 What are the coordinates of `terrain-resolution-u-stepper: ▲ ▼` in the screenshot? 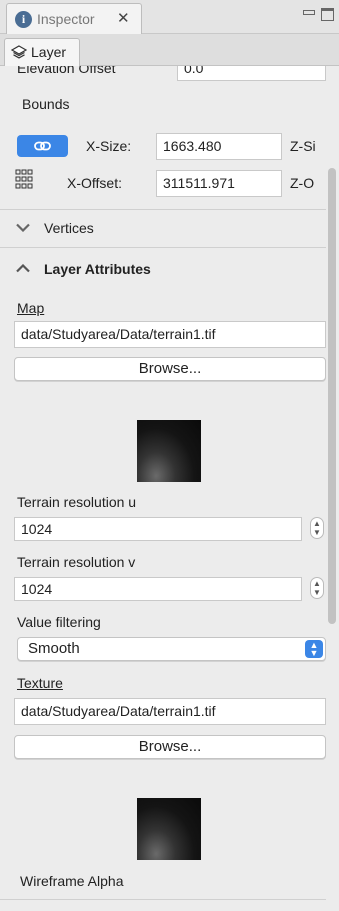 It's located at (317, 528).